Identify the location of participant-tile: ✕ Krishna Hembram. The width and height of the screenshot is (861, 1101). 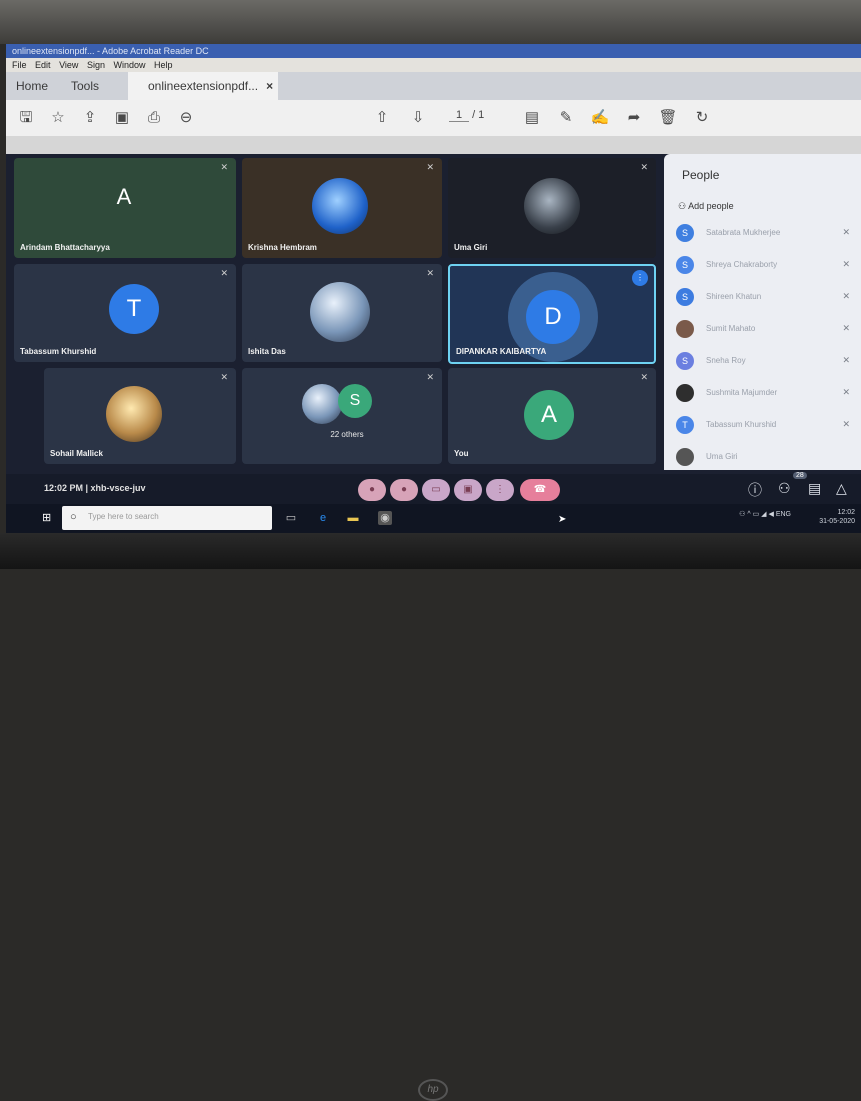
(342, 208).